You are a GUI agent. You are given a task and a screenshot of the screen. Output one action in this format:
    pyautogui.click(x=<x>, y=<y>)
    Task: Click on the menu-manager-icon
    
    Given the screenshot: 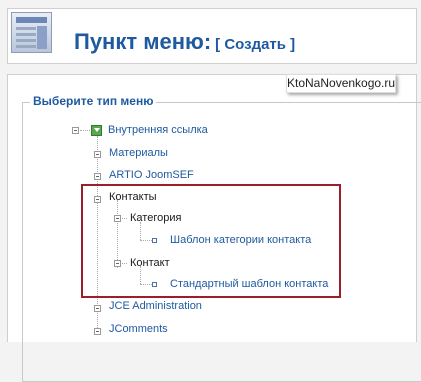 What is the action you would take?
    pyautogui.click(x=31, y=32)
    